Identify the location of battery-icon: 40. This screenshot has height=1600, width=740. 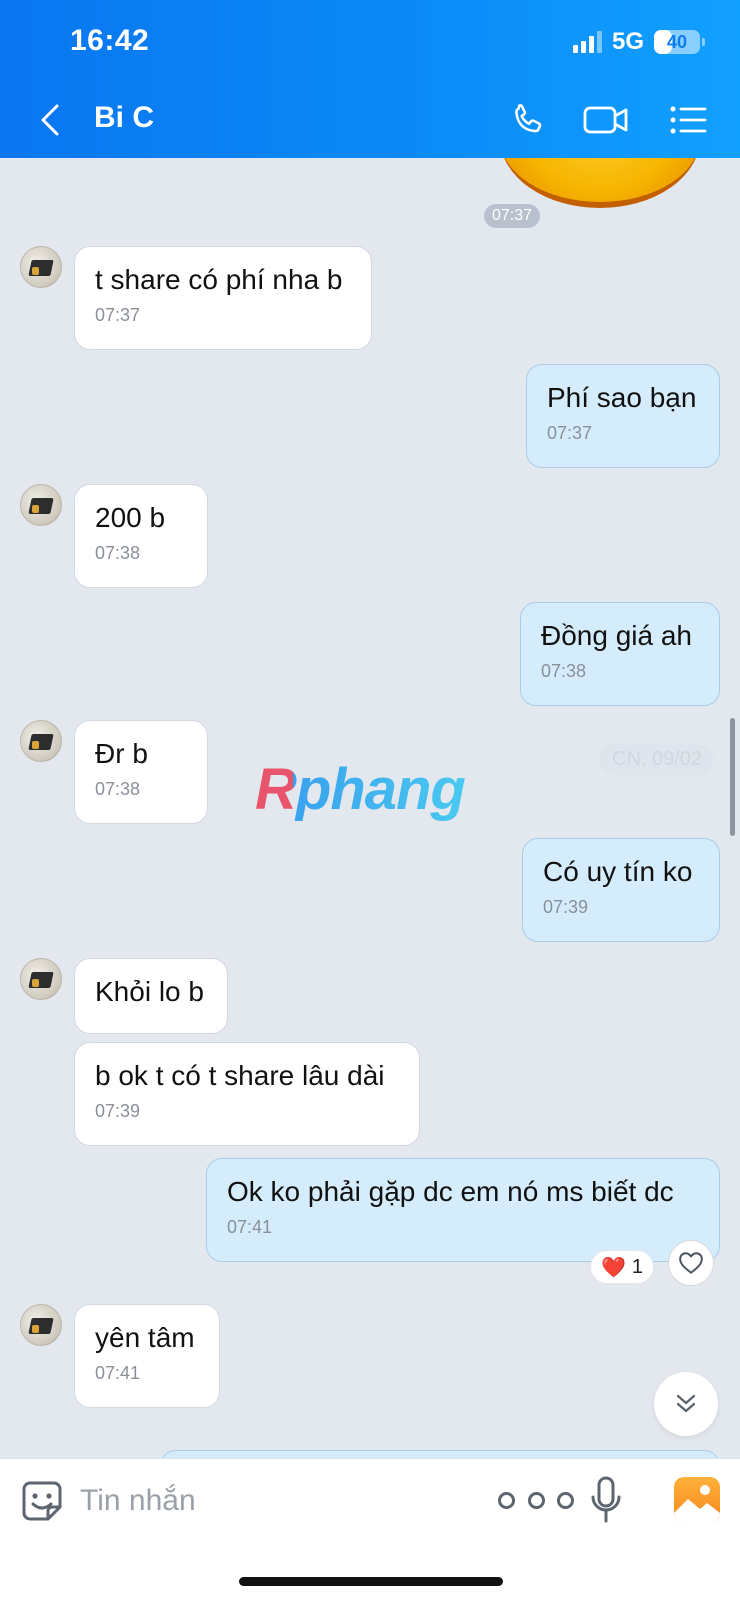
(679, 42).